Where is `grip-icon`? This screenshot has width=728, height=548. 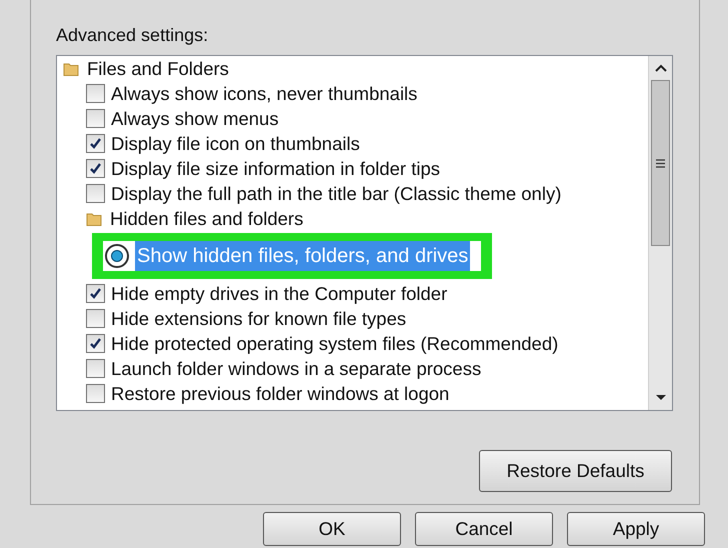 grip-icon is located at coordinates (660, 163).